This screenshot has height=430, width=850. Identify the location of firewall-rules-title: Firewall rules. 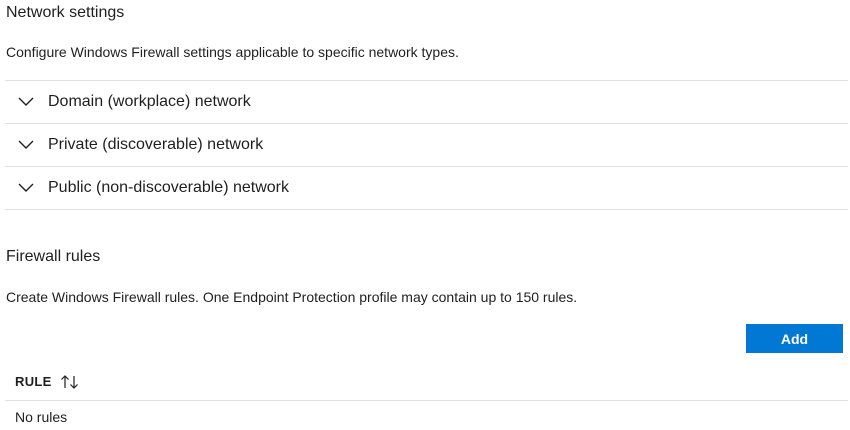
(53, 256).